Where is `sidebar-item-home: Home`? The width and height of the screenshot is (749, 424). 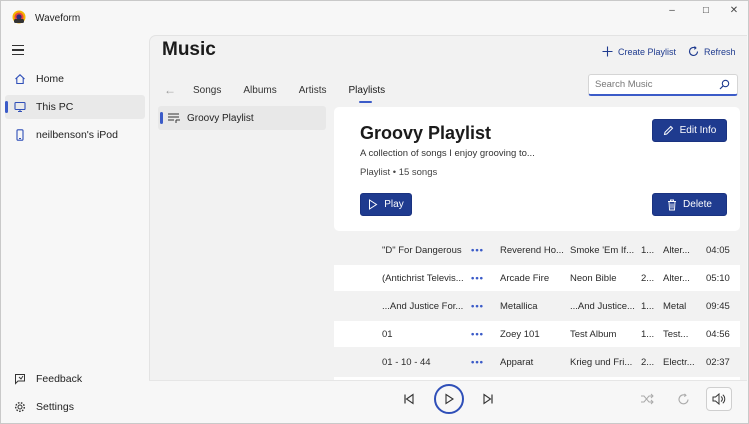 sidebar-item-home: Home is located at coordinates (75, 79).